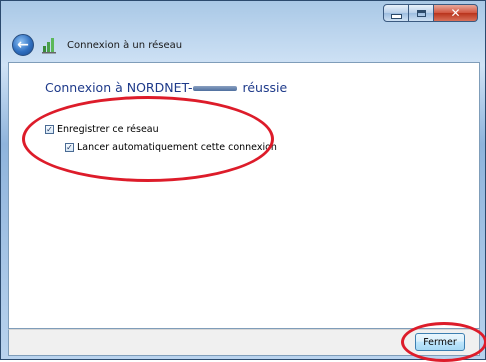  What do you see at coordinates (125, 45) in the screenshot?
I see `window-title: Connexion à un réseau` at bounding box center [125, 45].